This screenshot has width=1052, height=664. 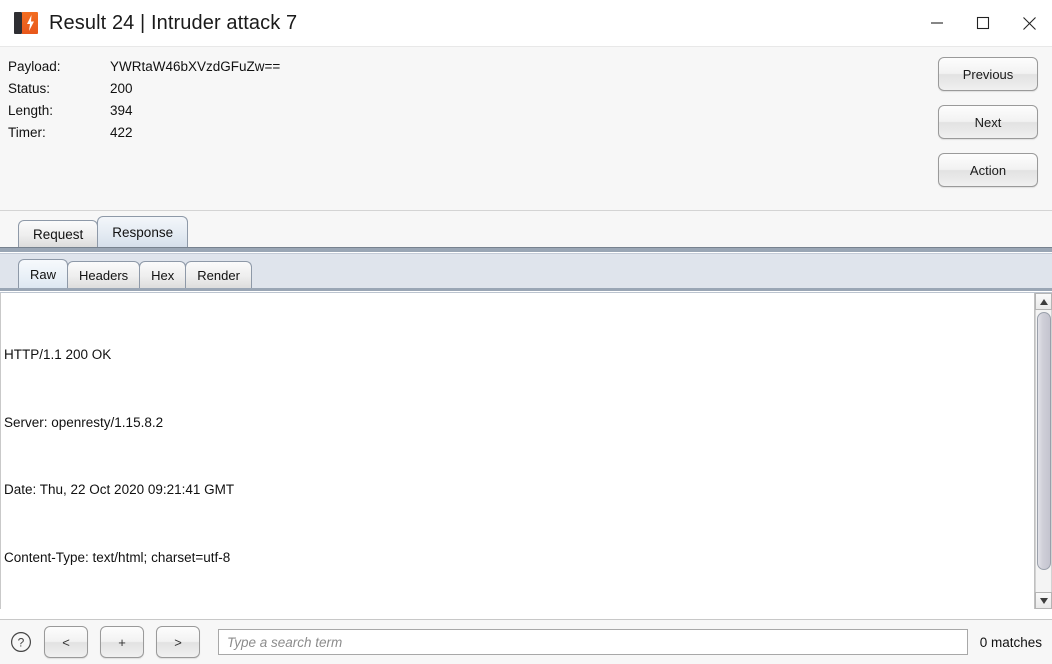 I want to click on action-button-group: Previous Next Action, so click(x=988, y=122).